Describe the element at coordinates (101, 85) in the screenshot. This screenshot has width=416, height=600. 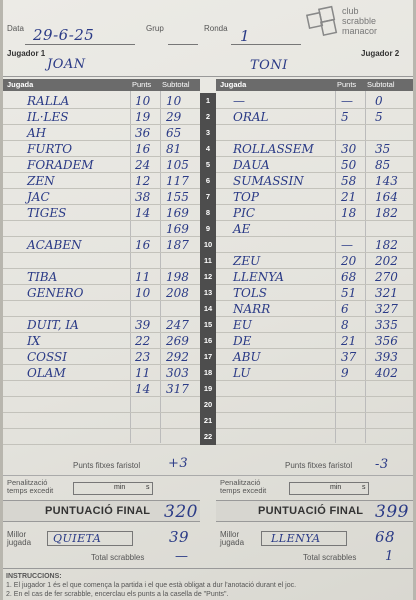
I see `player1-column-header: Jugada Punts Subtotal` at that location.